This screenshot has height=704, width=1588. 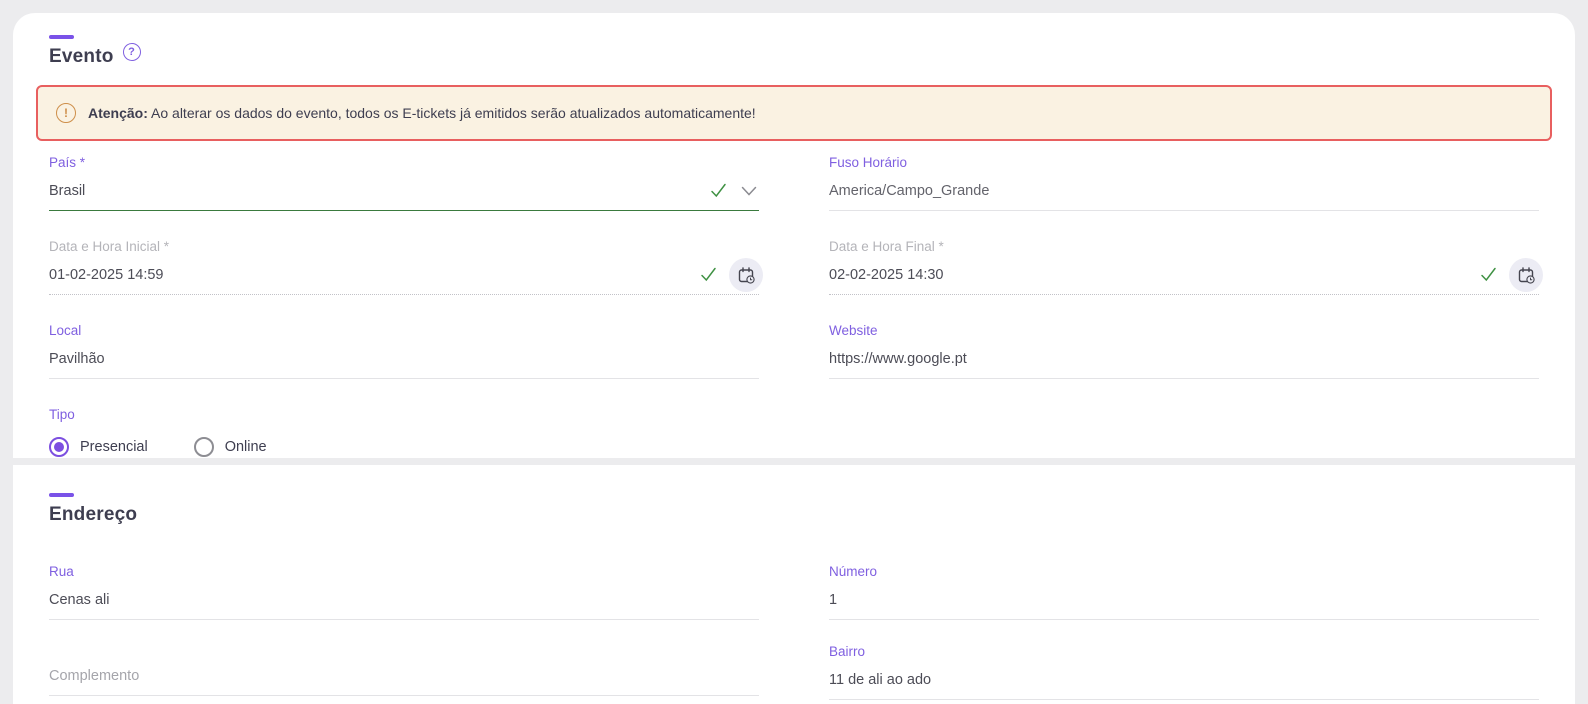 I want to click on radio-online: Online, so click(x=230, y=447).